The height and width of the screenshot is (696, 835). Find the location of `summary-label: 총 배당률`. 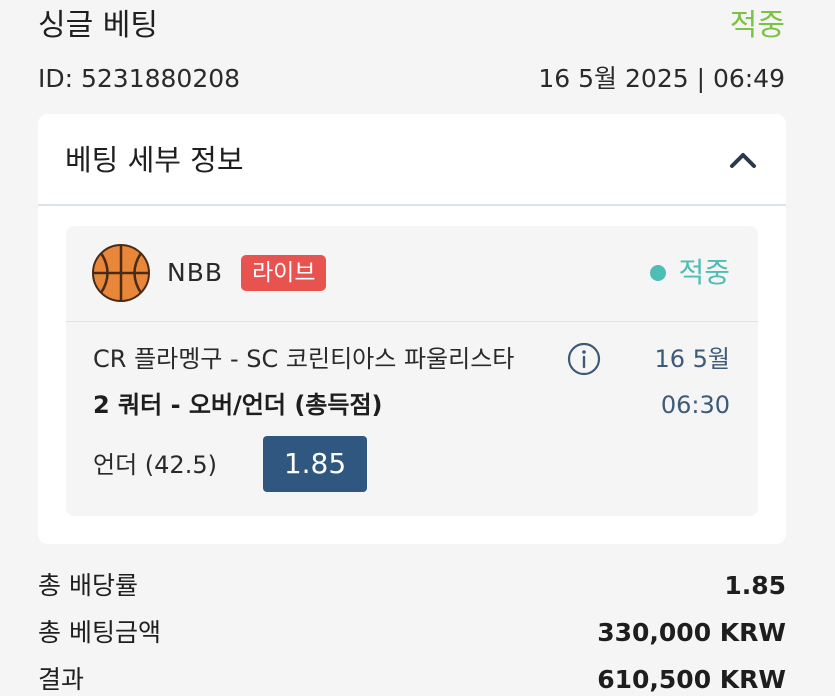

summary-label: 총 배당률 is located at coordinates (88, 585).